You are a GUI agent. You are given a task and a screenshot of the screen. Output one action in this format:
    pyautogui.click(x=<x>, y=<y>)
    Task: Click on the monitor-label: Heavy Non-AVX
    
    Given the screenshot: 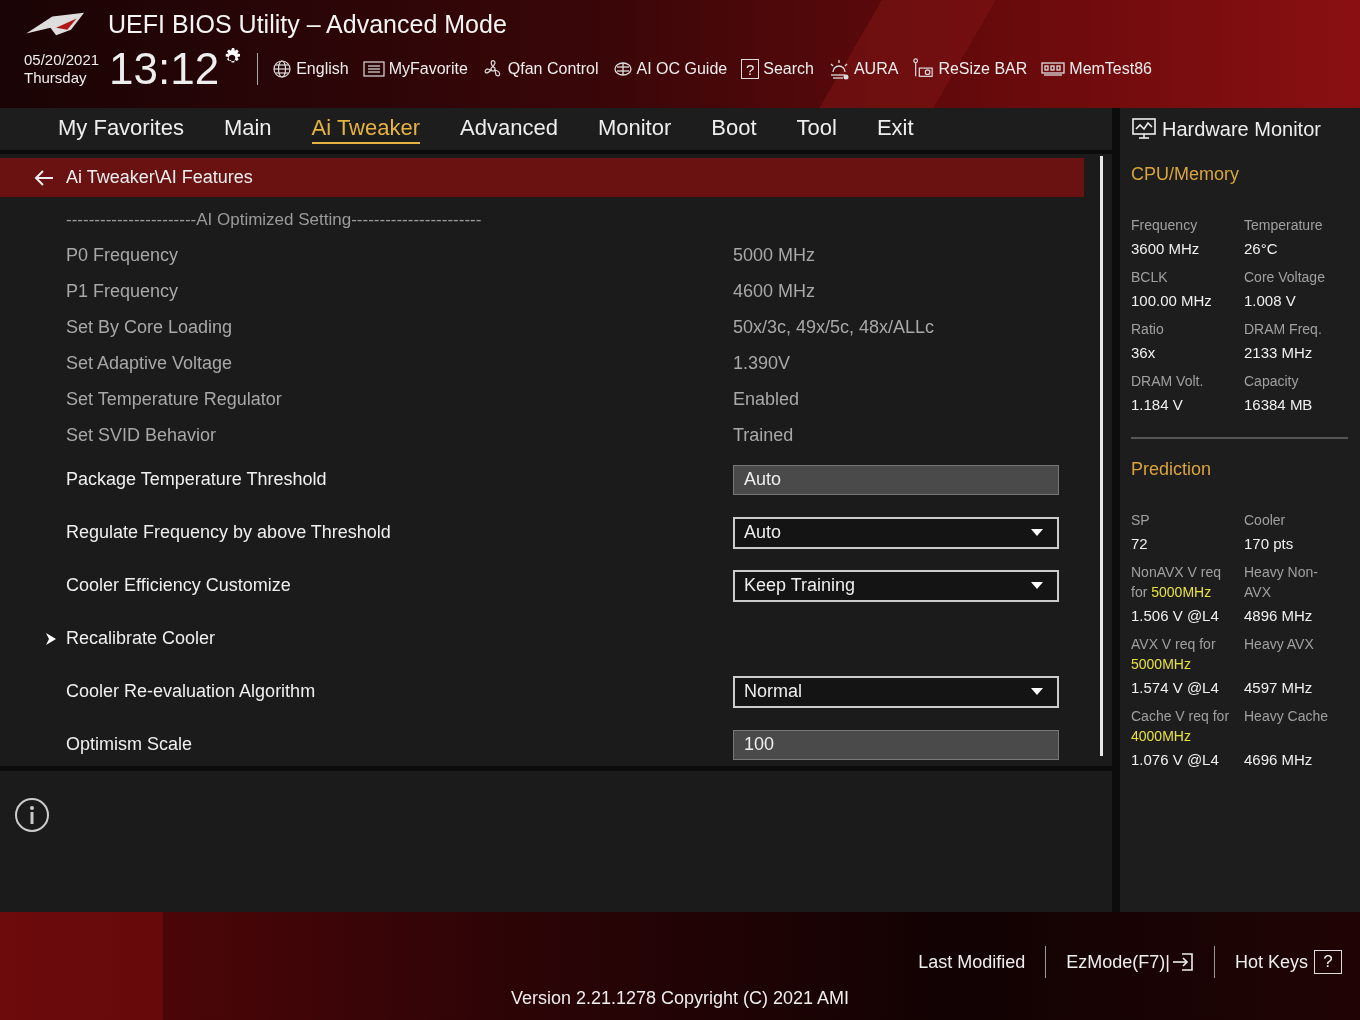 What is the action you would take?
    pyautogui.click(x=1281, y=582)
    